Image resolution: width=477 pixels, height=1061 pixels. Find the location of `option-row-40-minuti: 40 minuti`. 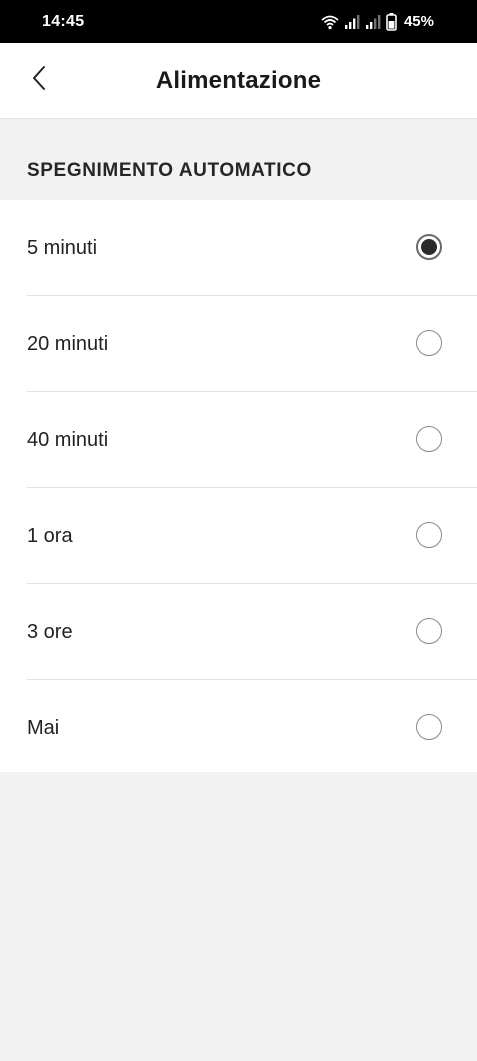

option-row-40-minuti: 40 minuti is located at coordinates (252, 439).